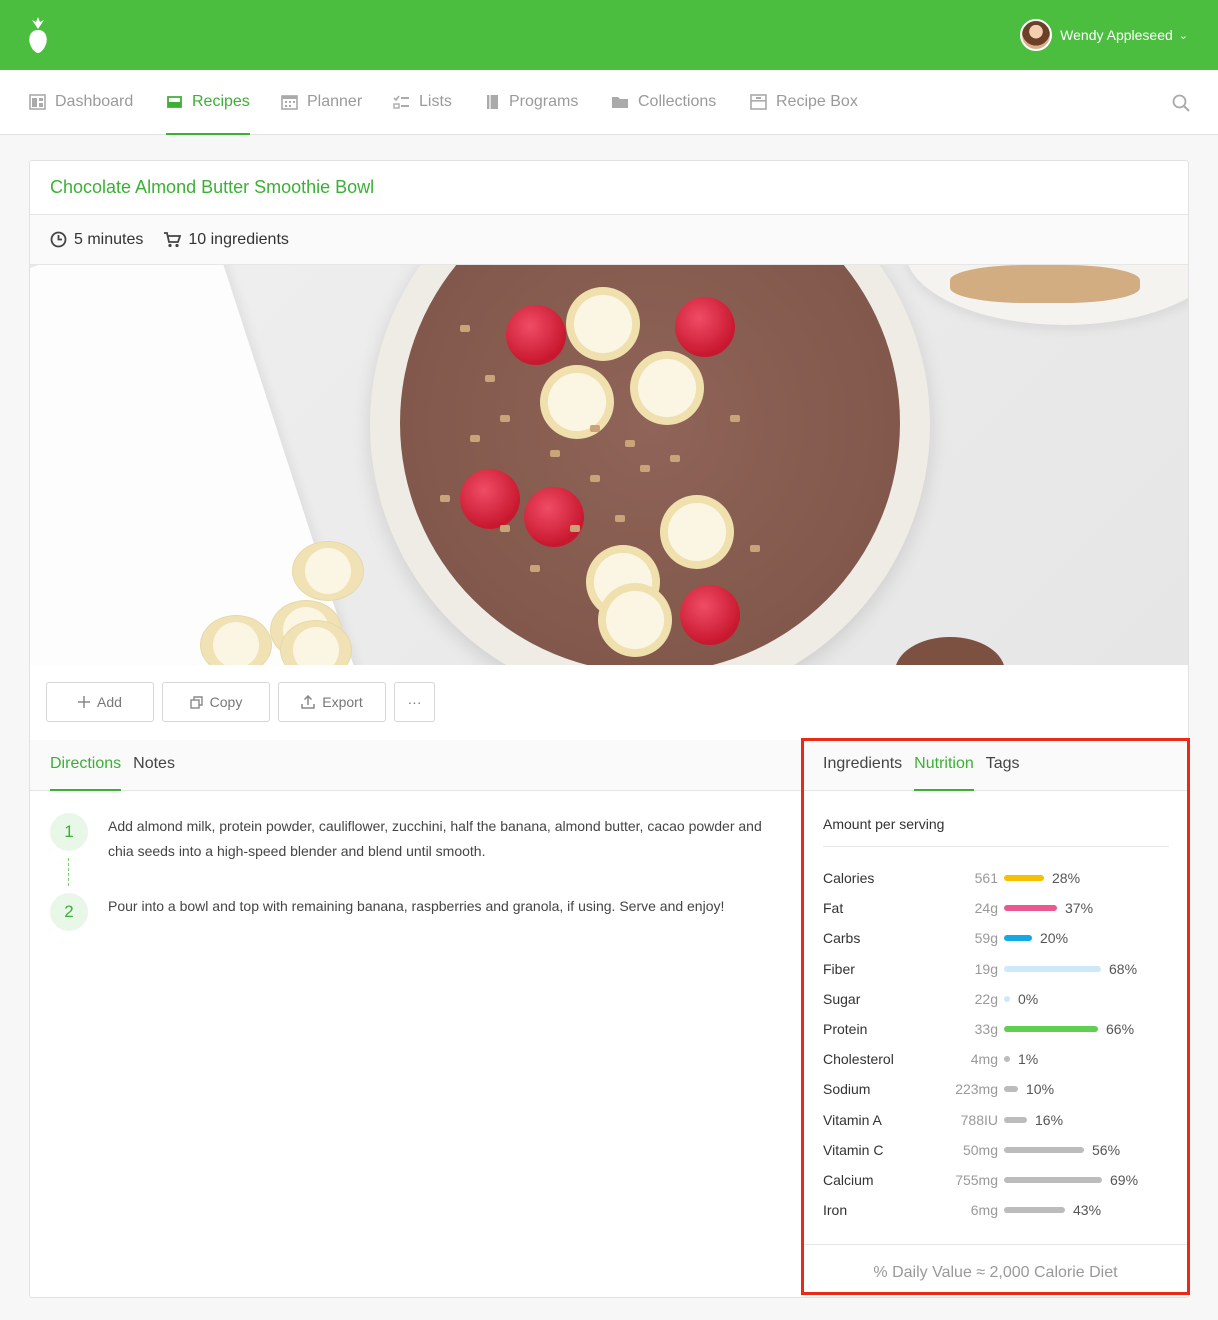  I want to click on nutrient-amount: 755mg, so click(976, 1180).